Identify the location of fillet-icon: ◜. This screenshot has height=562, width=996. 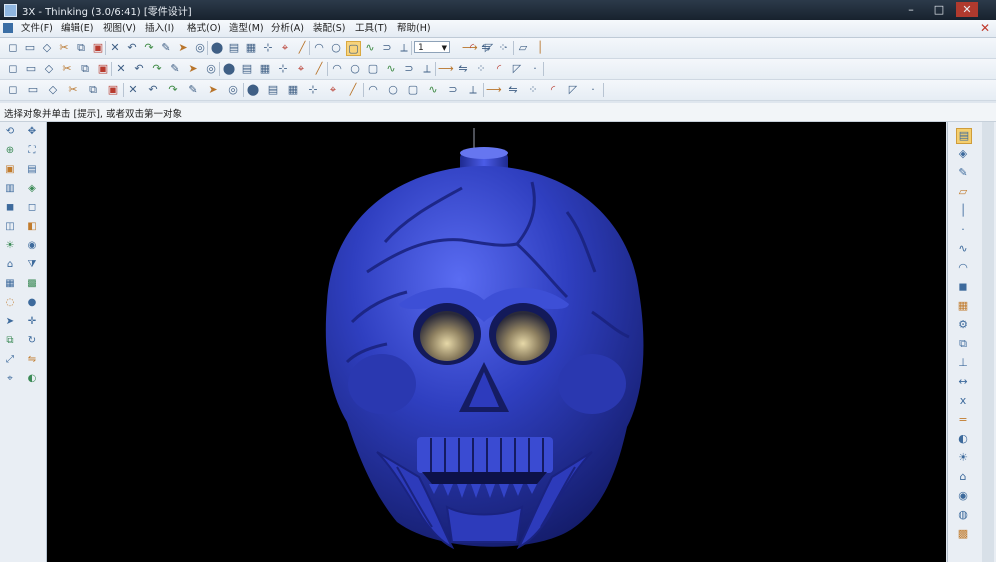
(472, 48).